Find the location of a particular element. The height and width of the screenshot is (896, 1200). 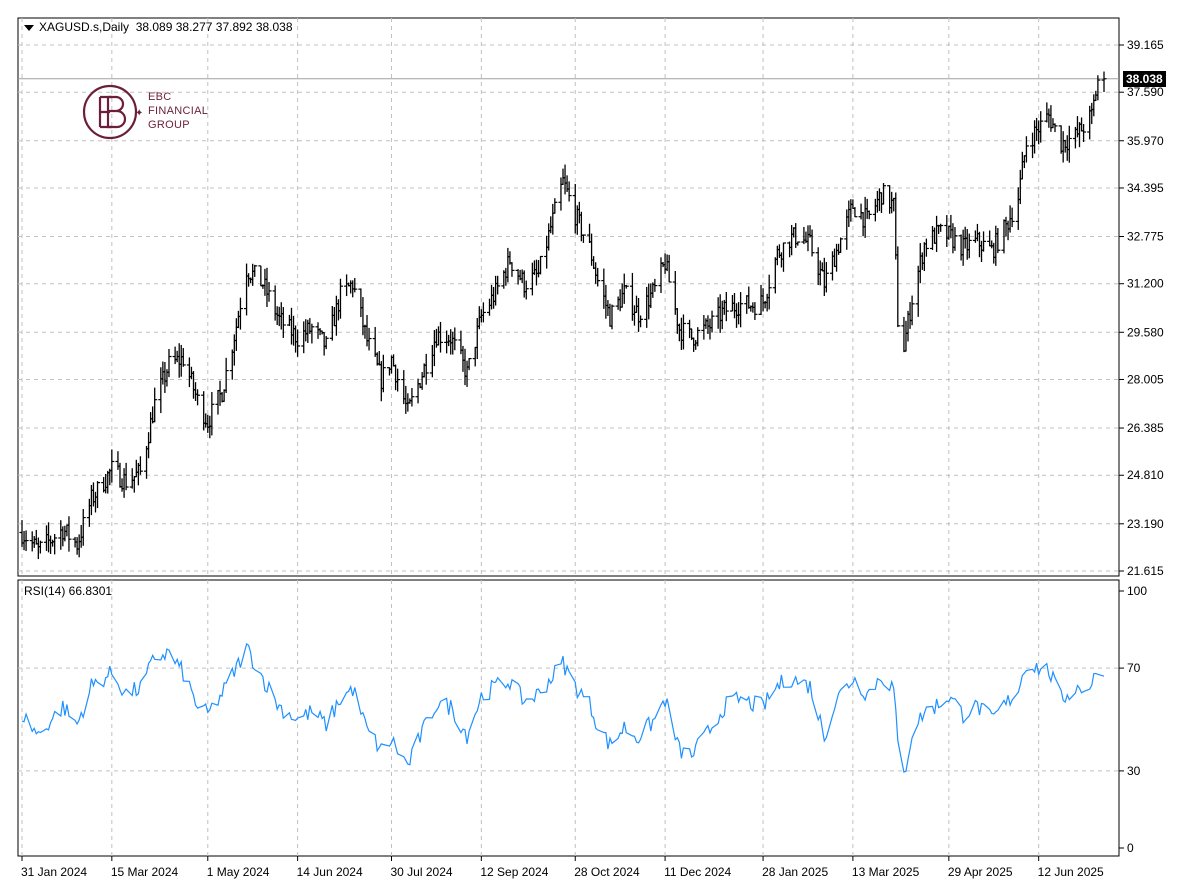

date-tick-label: 15 Mar 2024 is located at coordinates (145, 872).